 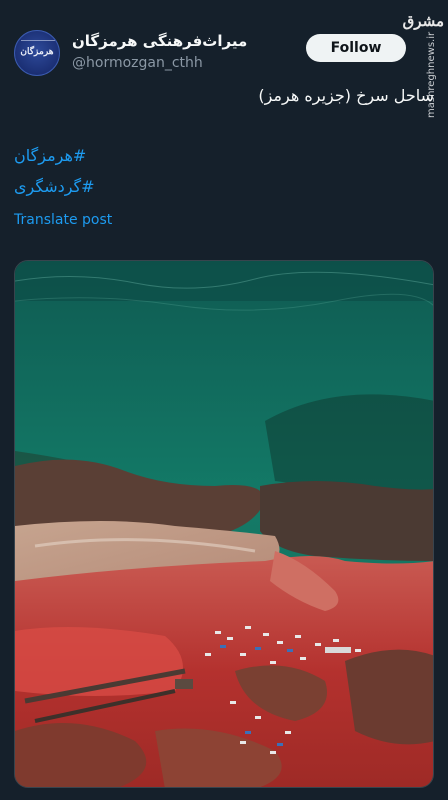 I want to click on display-name: میراث‌فرهنگی هرمزگان, so click(x=159, y=41).